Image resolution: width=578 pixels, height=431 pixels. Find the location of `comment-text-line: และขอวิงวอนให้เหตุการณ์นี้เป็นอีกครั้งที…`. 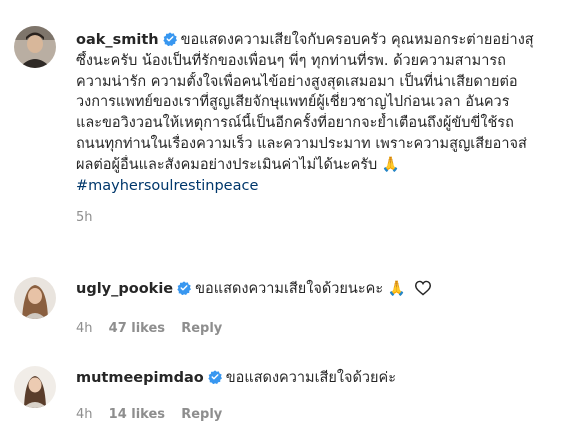

comment-text-line: และขอวิงวอนให้เหตุการณ์นี้เป็นอีกครั้งที… is located at coordinates (295, 123).